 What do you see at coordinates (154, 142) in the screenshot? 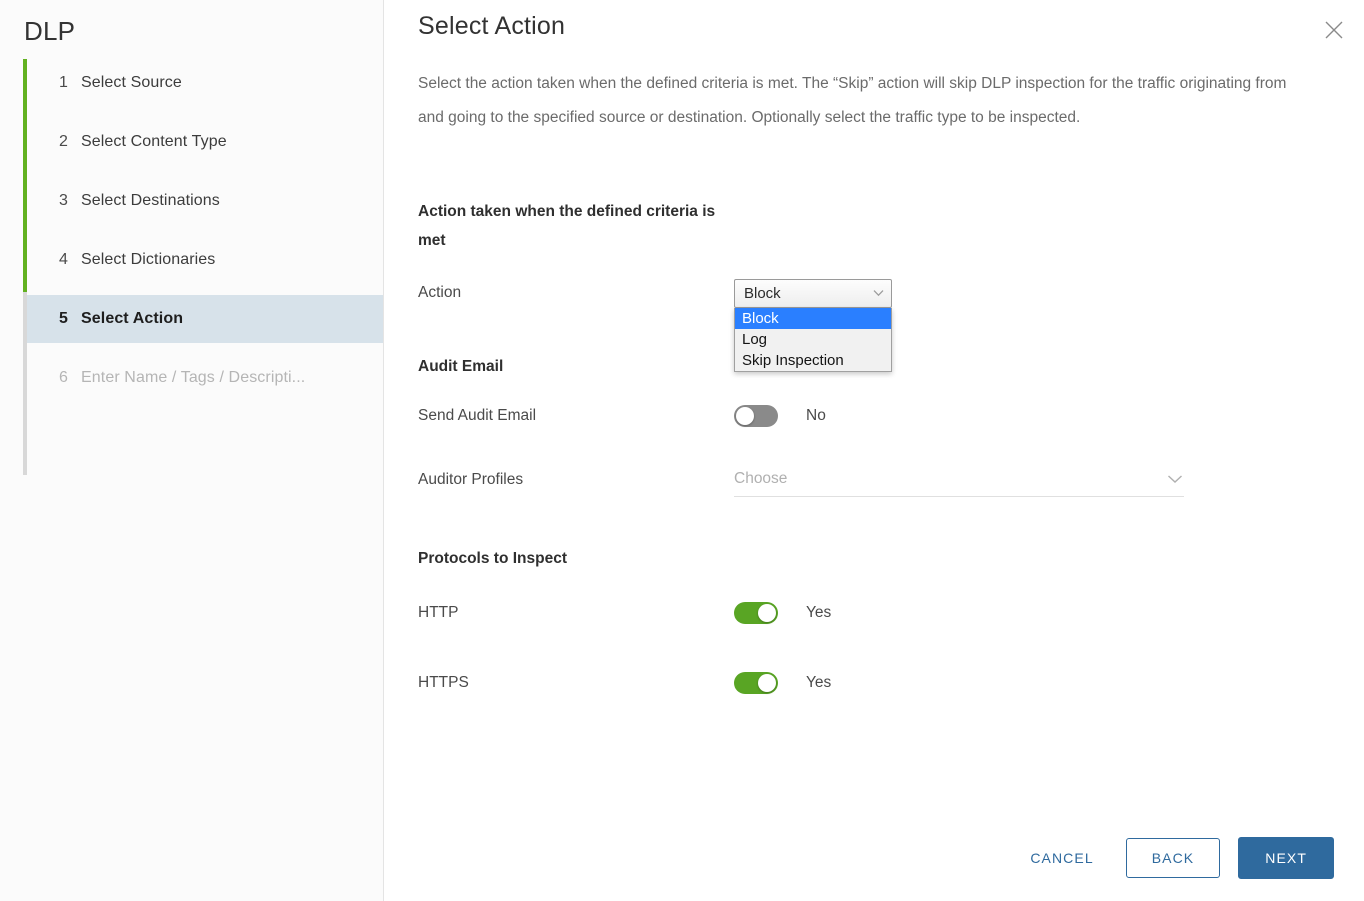
I see `step-label: Select Content Type` at bounding box center [154, 142].